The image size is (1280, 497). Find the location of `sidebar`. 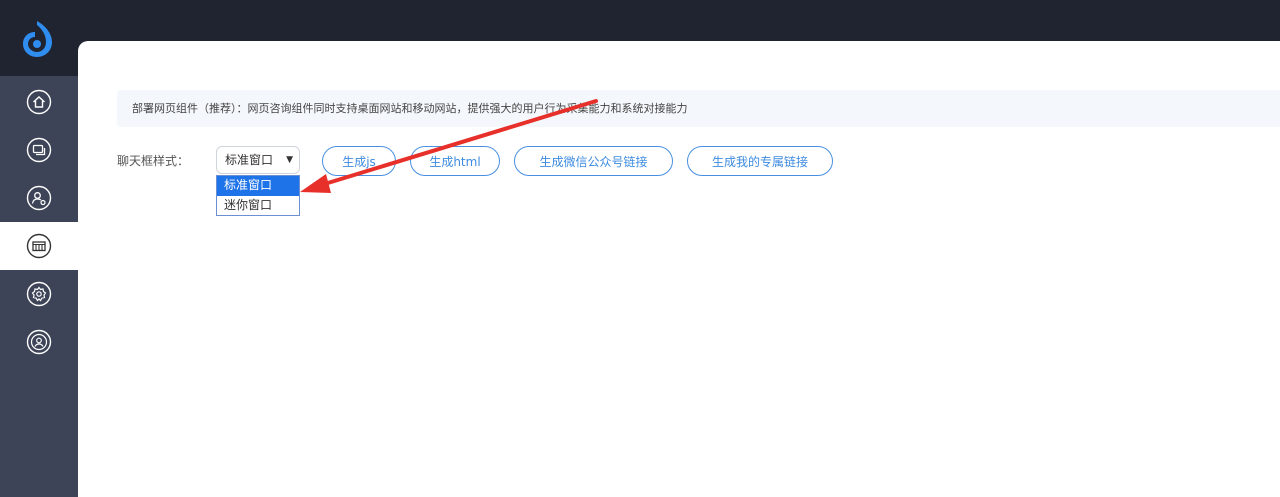

sidebar is located at coordinates (39, 286).